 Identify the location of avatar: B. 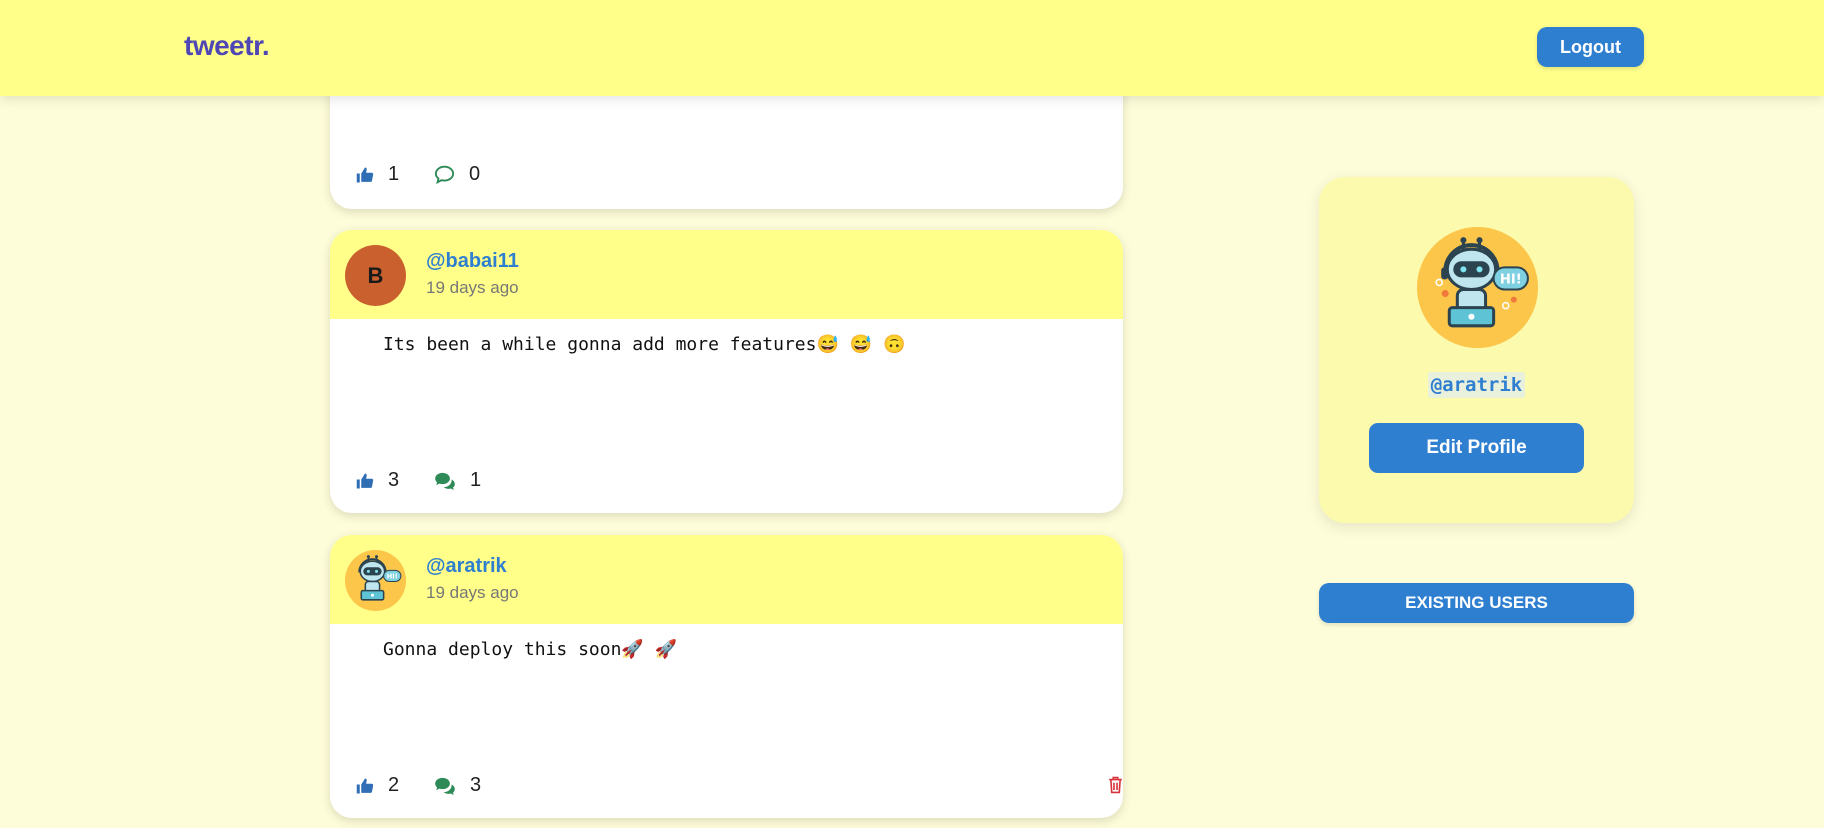
(375, 275).